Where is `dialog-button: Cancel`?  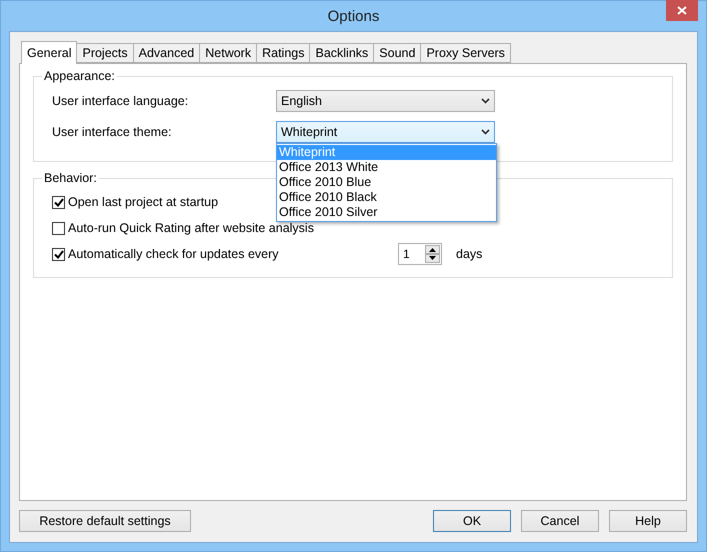
dialog-button: Cancel is located at coordinates (560, 521).